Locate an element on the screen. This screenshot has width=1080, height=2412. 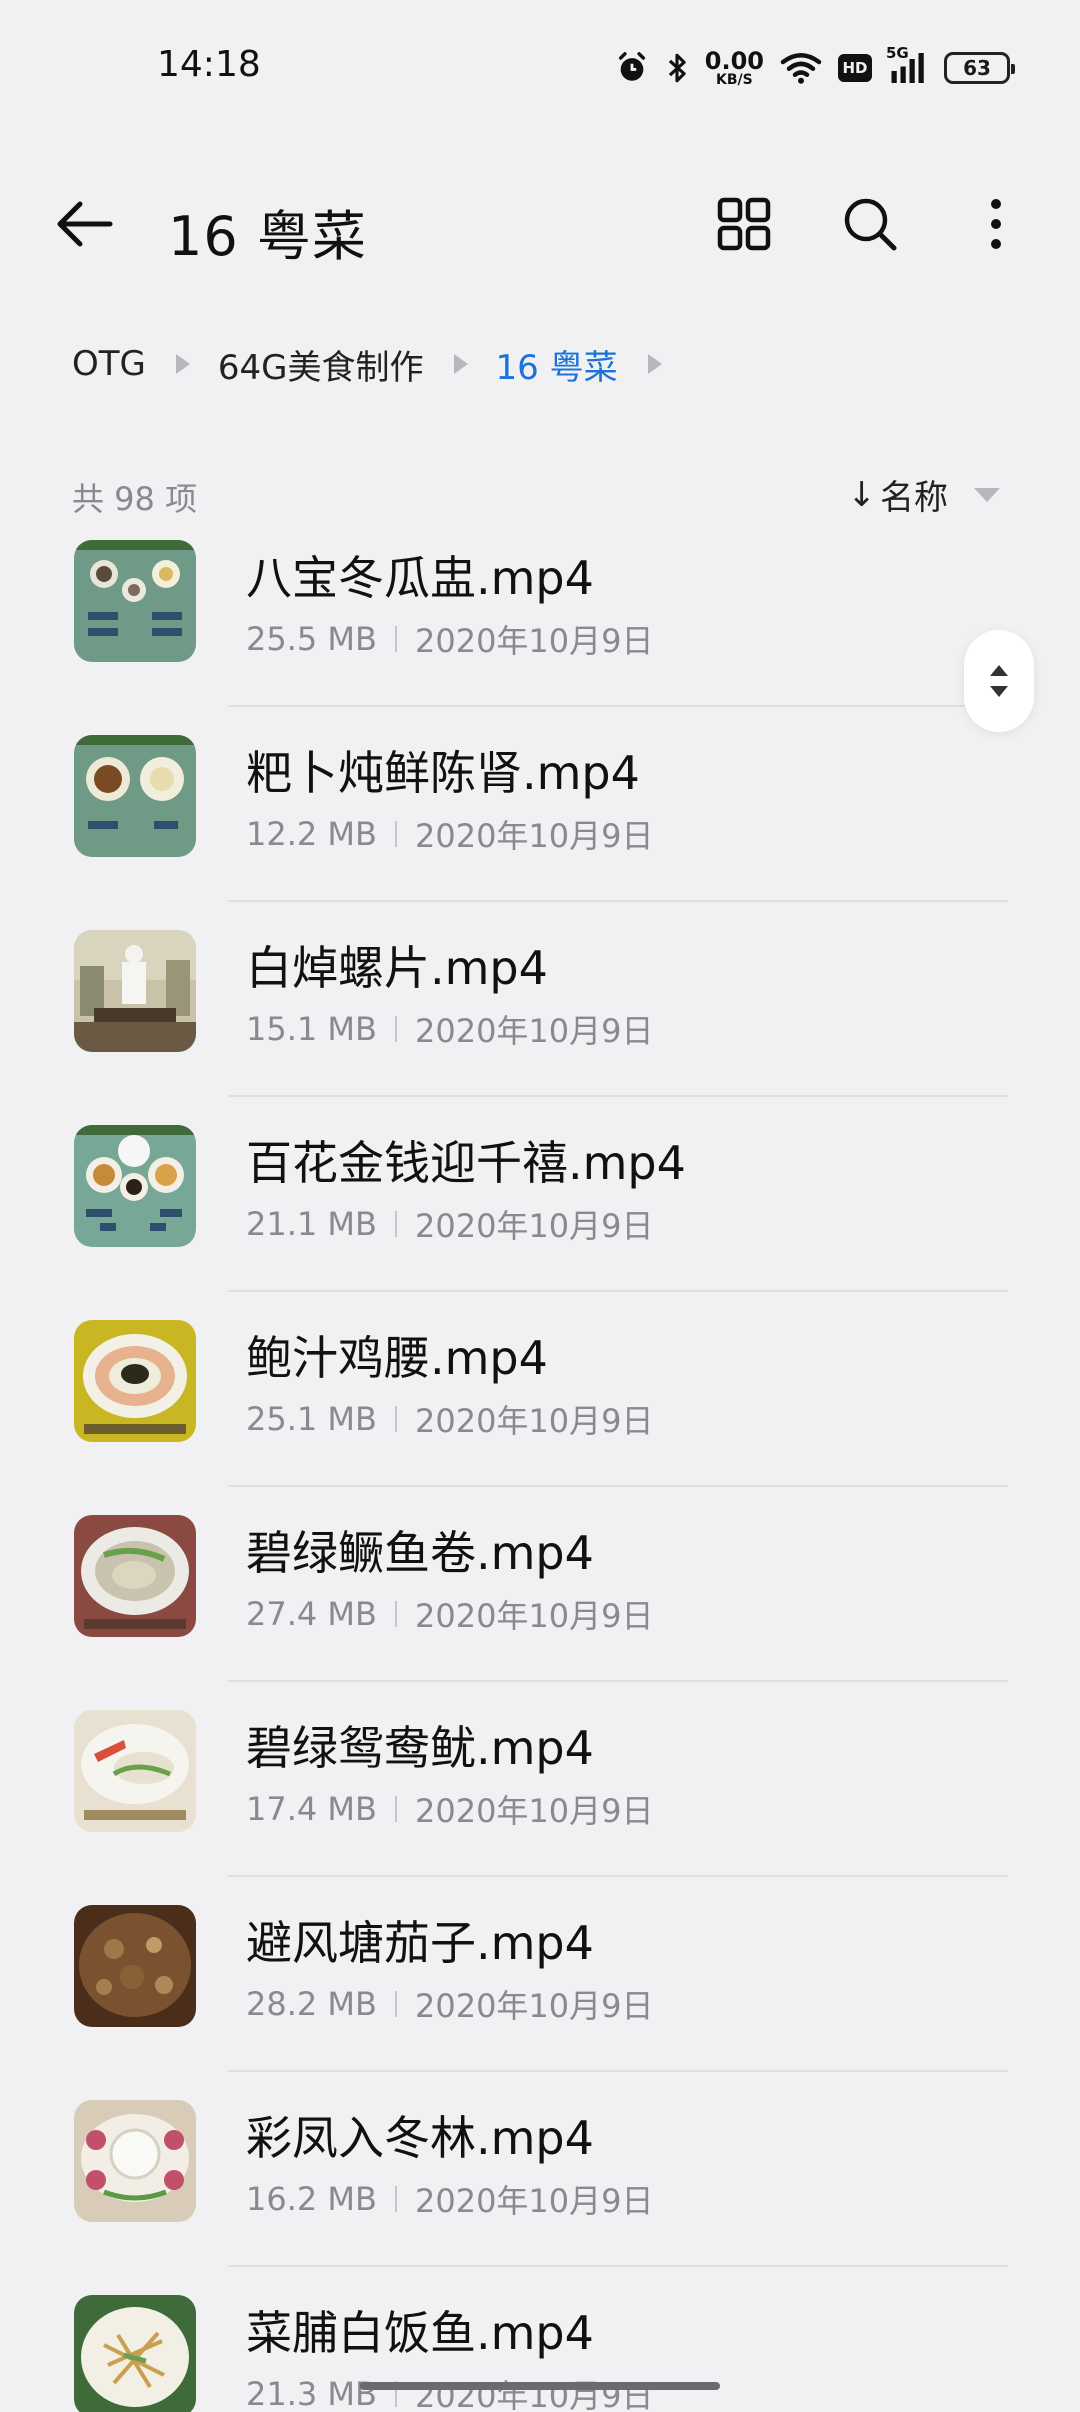
grid-view-button is located at coordinates (744, 224).